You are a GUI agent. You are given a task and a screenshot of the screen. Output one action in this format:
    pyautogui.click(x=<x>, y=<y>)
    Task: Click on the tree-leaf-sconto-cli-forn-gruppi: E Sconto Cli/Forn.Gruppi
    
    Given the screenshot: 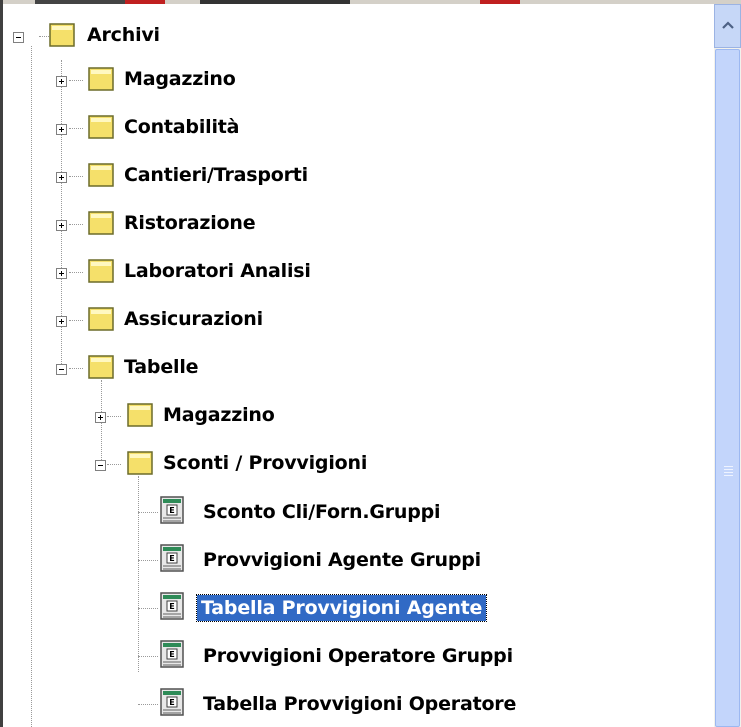 What is the action you would take?
    pyautogui.click(x=263, y=512)
    